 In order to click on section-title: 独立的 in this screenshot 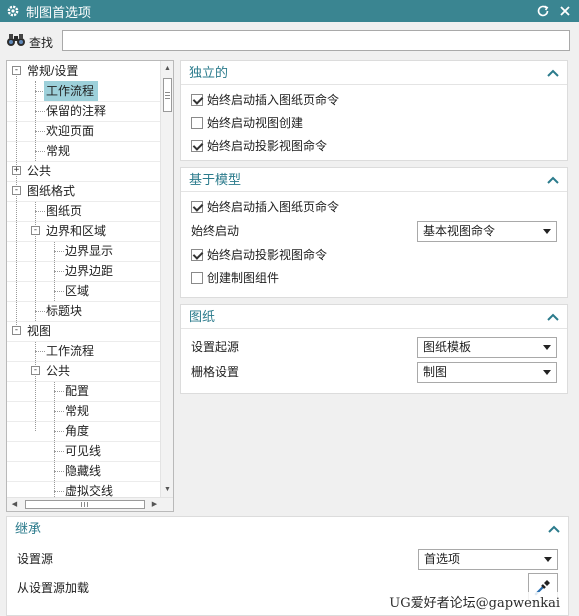, I will do `click(374, 73)`.